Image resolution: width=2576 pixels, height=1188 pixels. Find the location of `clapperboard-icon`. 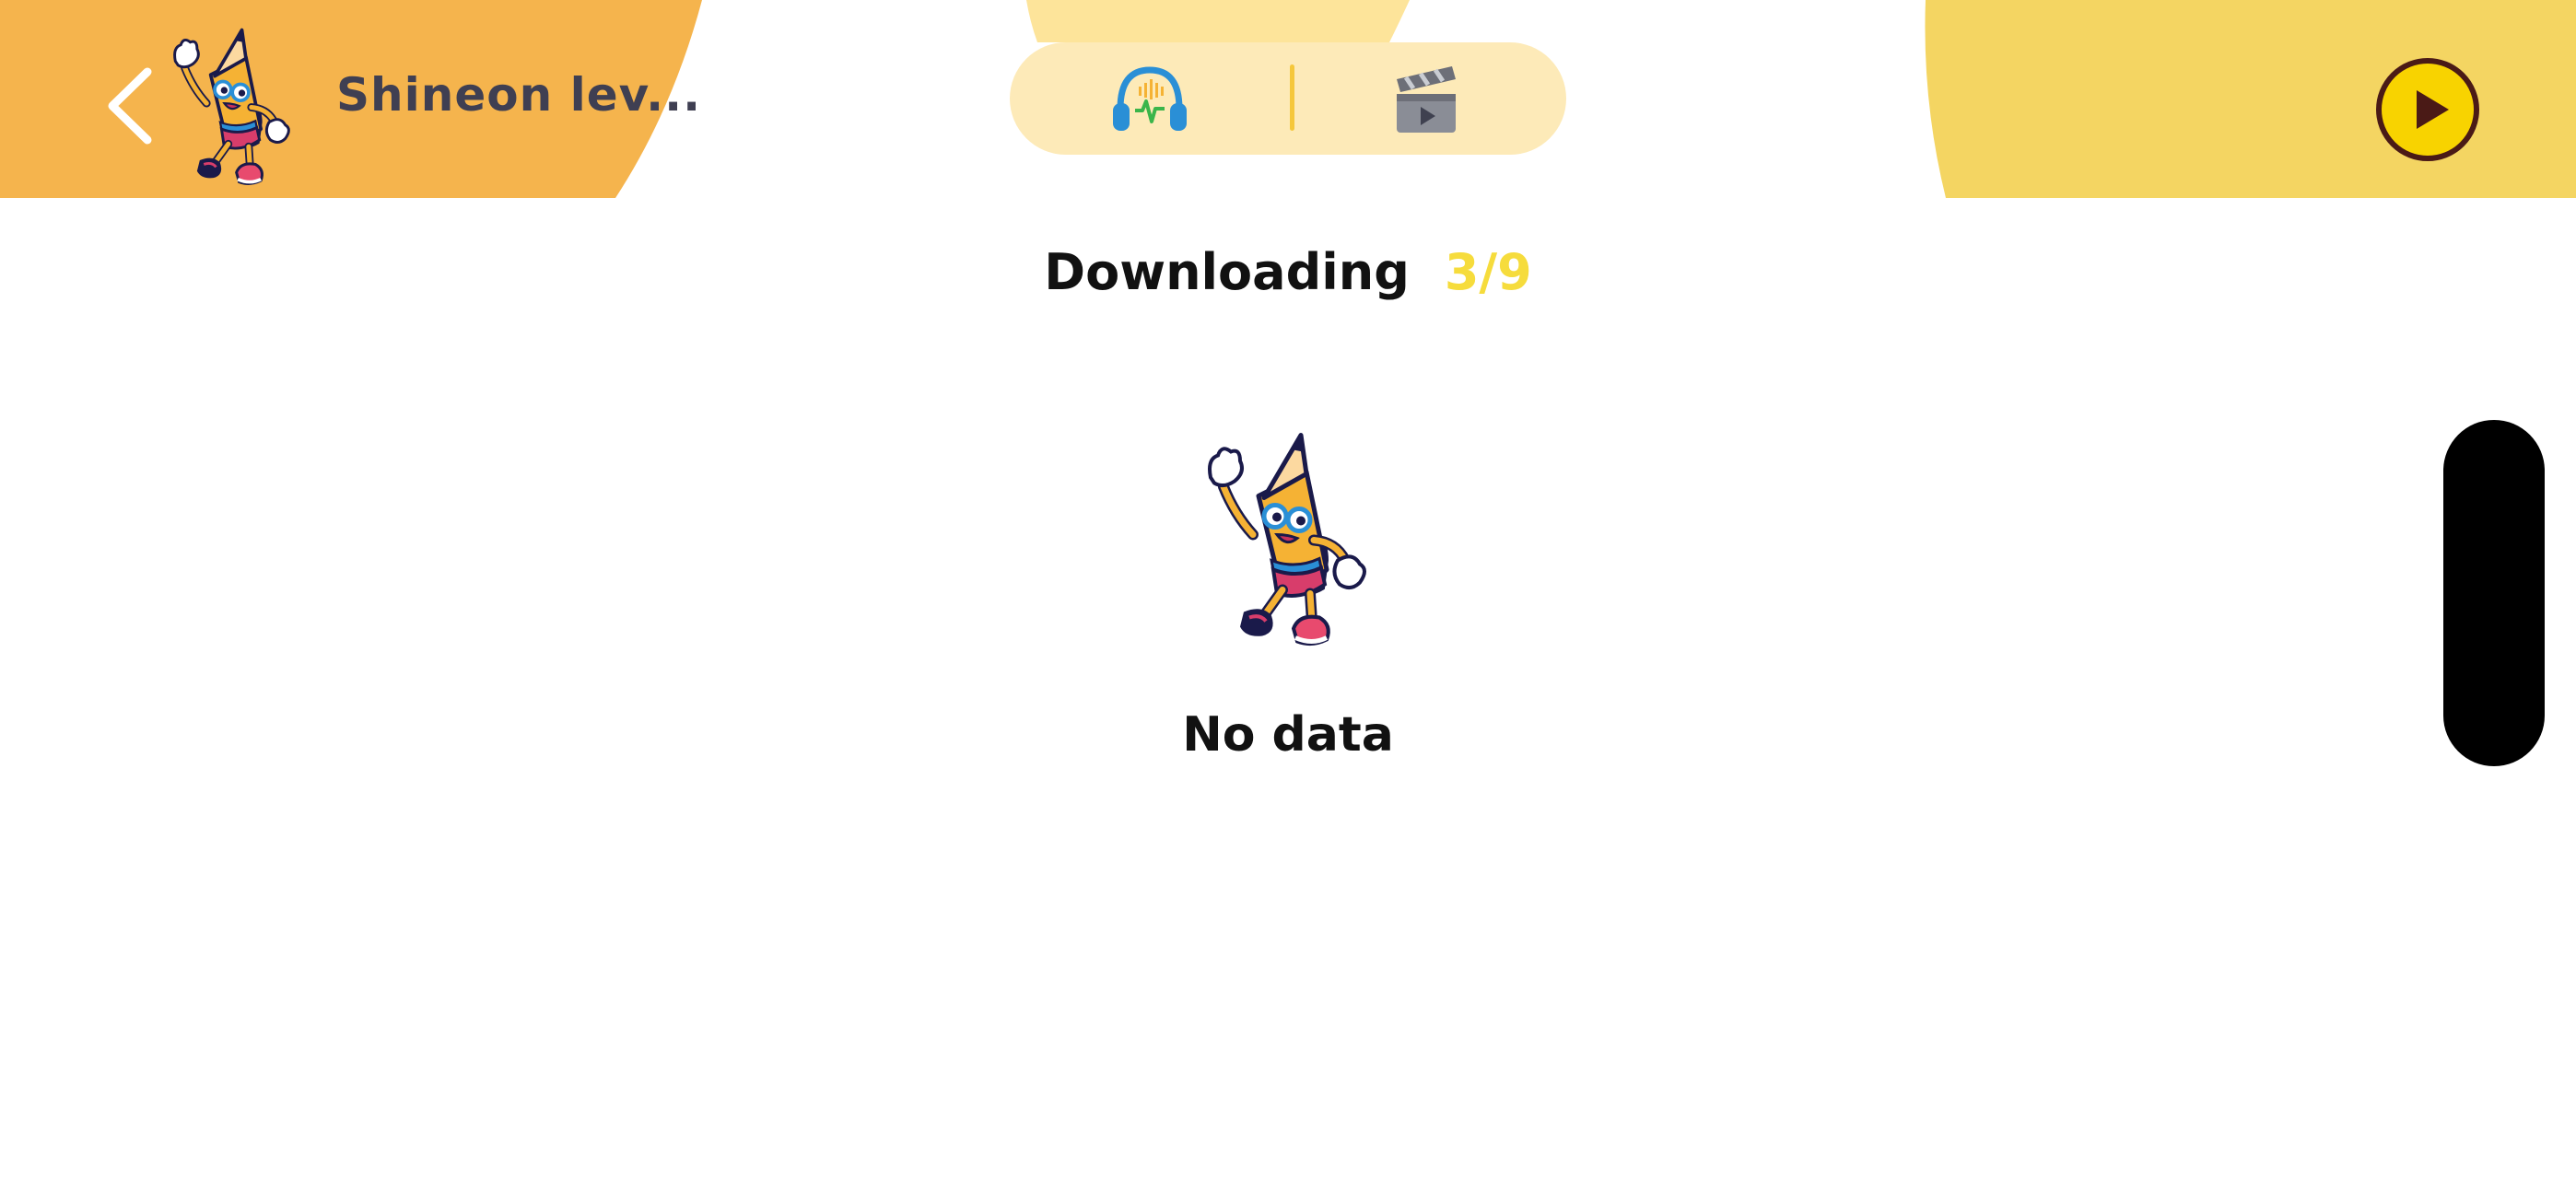

clapperboard-icon is located at coordinates (1426, 99).